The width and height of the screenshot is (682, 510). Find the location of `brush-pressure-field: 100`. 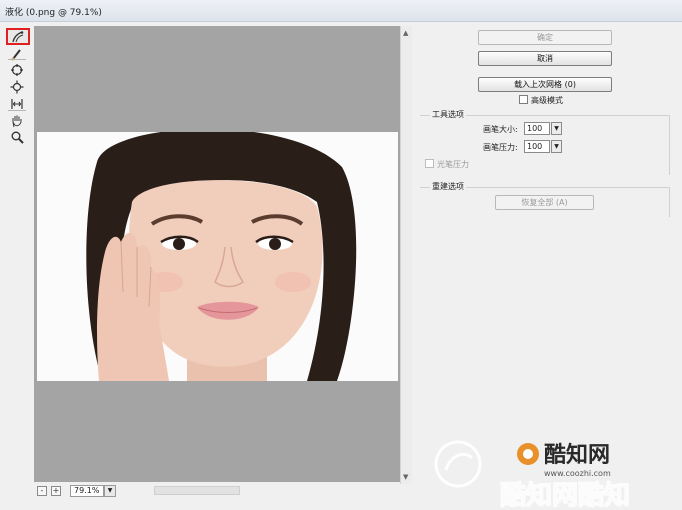

brush-pressure-field: 100 is located at coordinates (537, 146).